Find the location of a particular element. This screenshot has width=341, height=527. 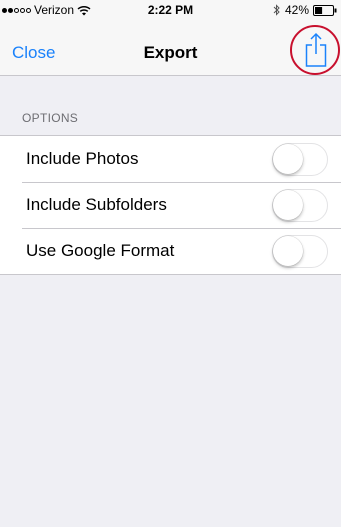

include-subfolders-toggle is located at coordinates (300, 205).